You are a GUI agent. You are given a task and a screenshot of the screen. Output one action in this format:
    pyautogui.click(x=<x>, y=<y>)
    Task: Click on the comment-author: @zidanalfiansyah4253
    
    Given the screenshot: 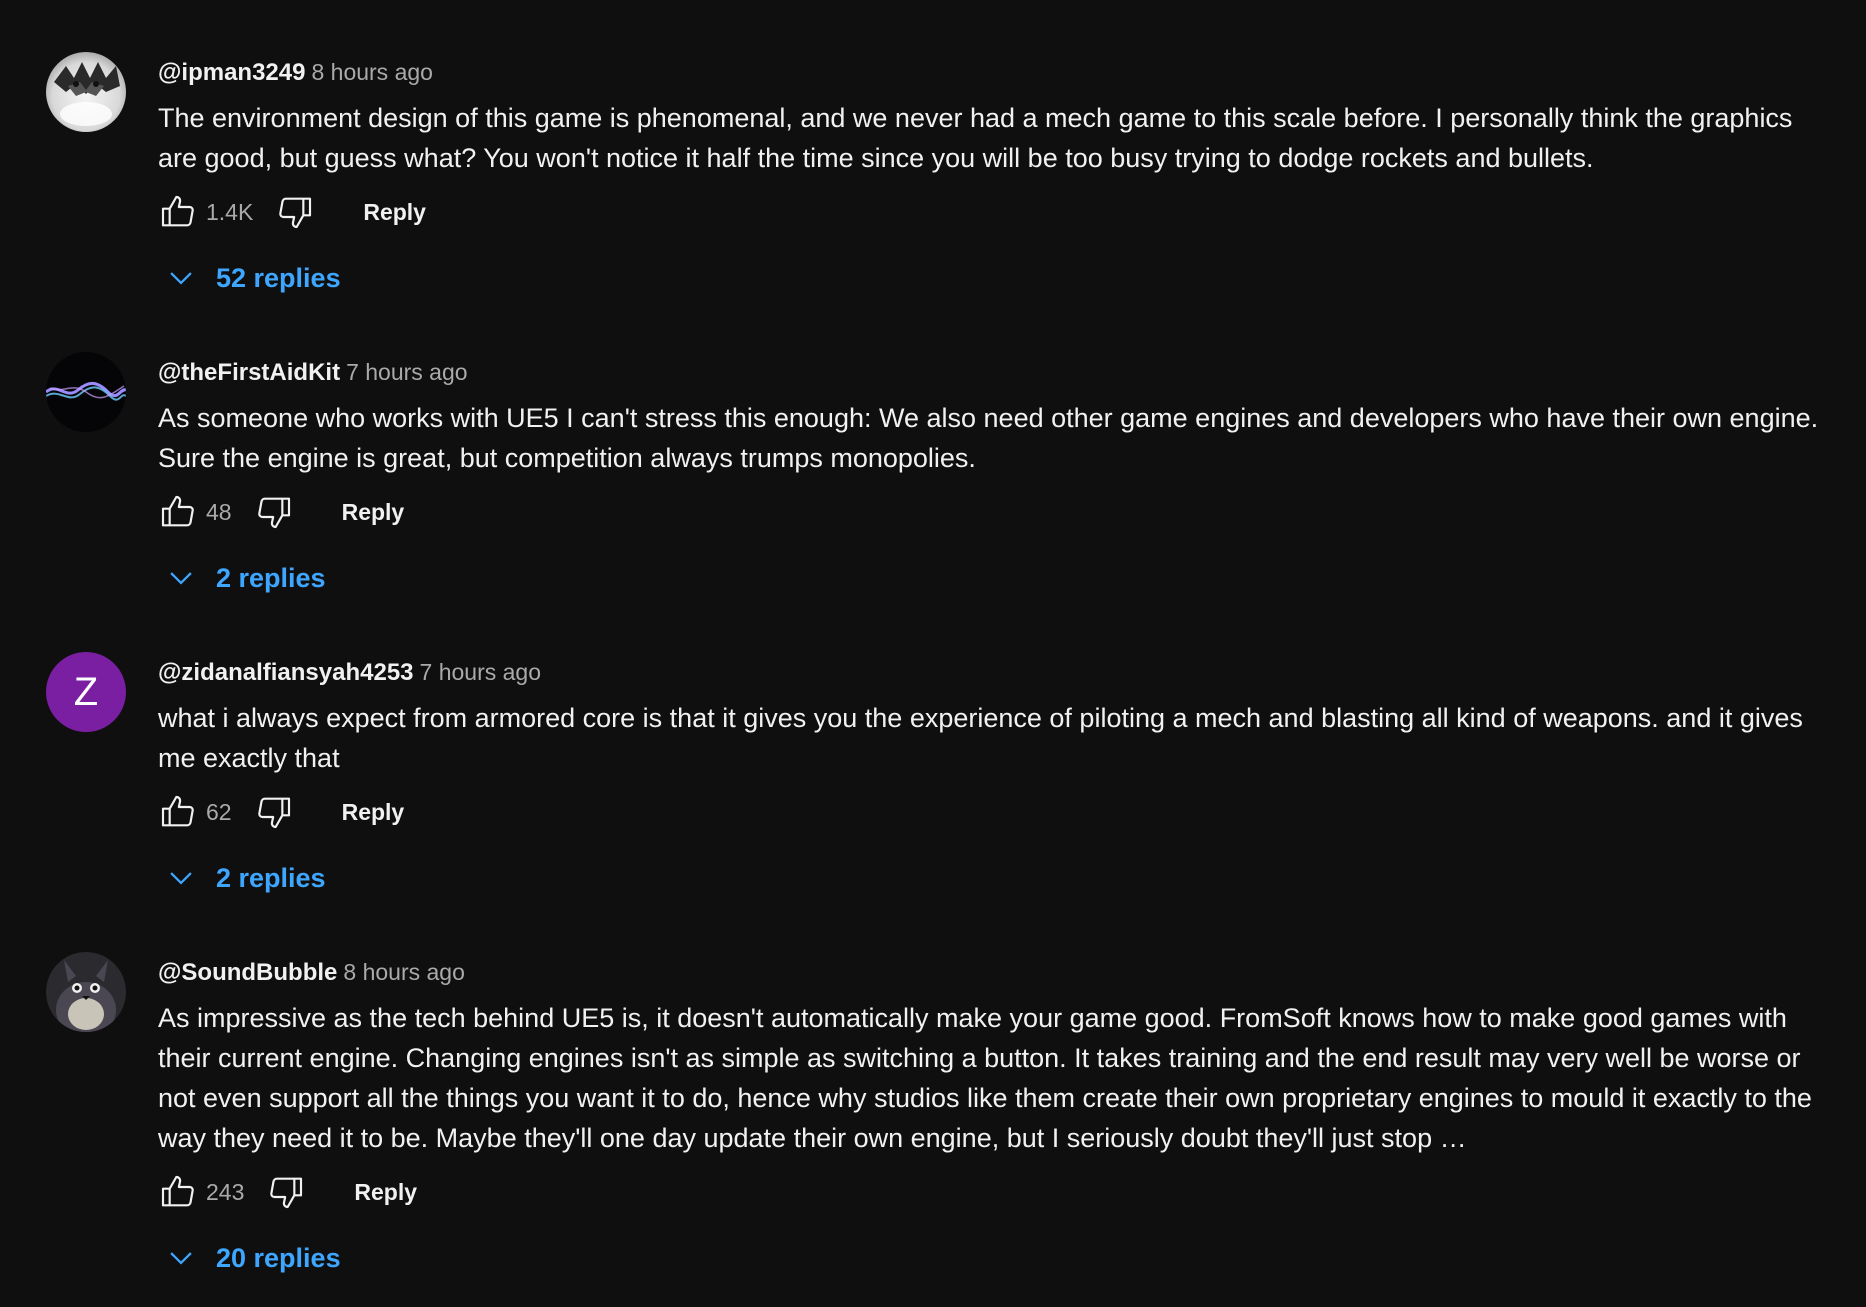 What is the action you would take?
    pyautogui.click(x=286, y=672)
    